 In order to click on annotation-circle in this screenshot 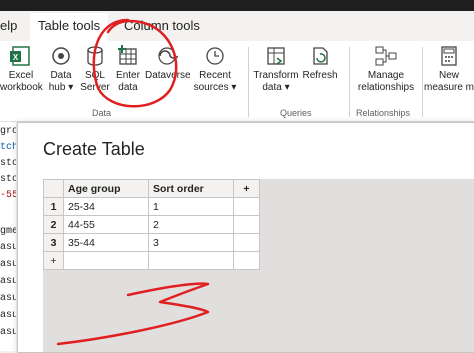, I will do `click(135, 63)`.